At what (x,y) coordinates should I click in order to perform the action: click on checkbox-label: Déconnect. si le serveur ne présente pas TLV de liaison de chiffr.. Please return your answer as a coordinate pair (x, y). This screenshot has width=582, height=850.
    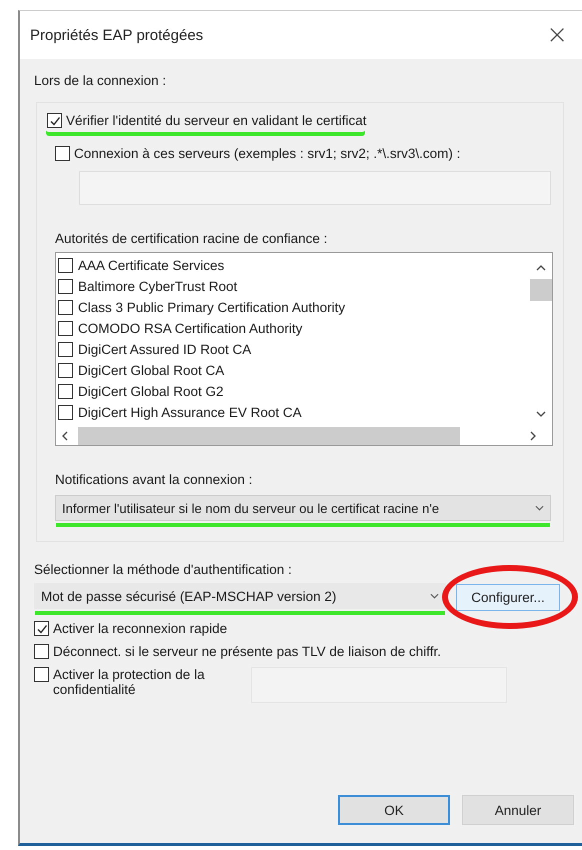
    Looking at the image, I should click on (247, 651).